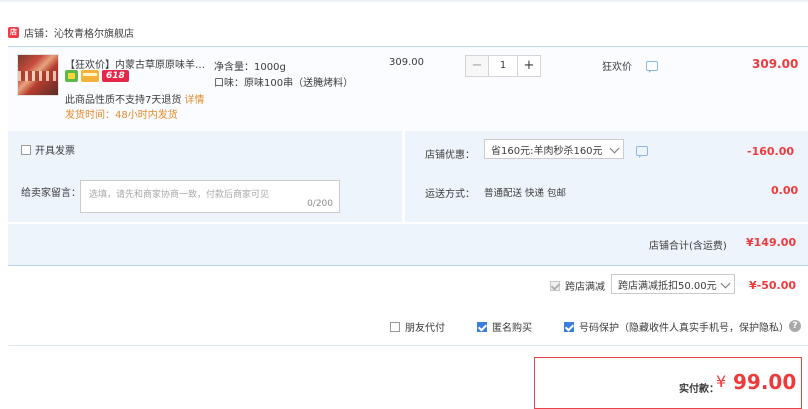 The width and height of the screenshot is (808, 409). I want to click on return-policy-text: 此商品性质不支持7天退货, so click(123, 100).